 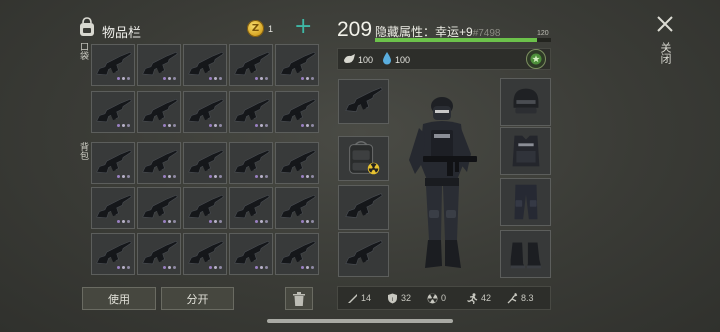 What do you see at coordinates (432, 298) in the screenshot?
I see `radiation-icon` at bounding box center [432, 298].